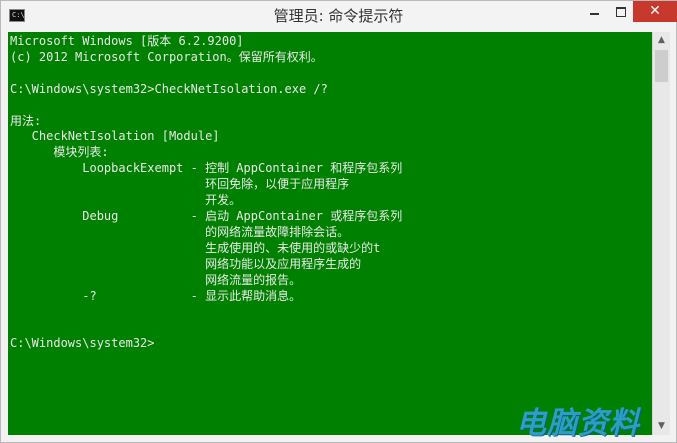  I want to click on console-line: Microsoft Windows [版本 6.2.9200], so click(127, 41).